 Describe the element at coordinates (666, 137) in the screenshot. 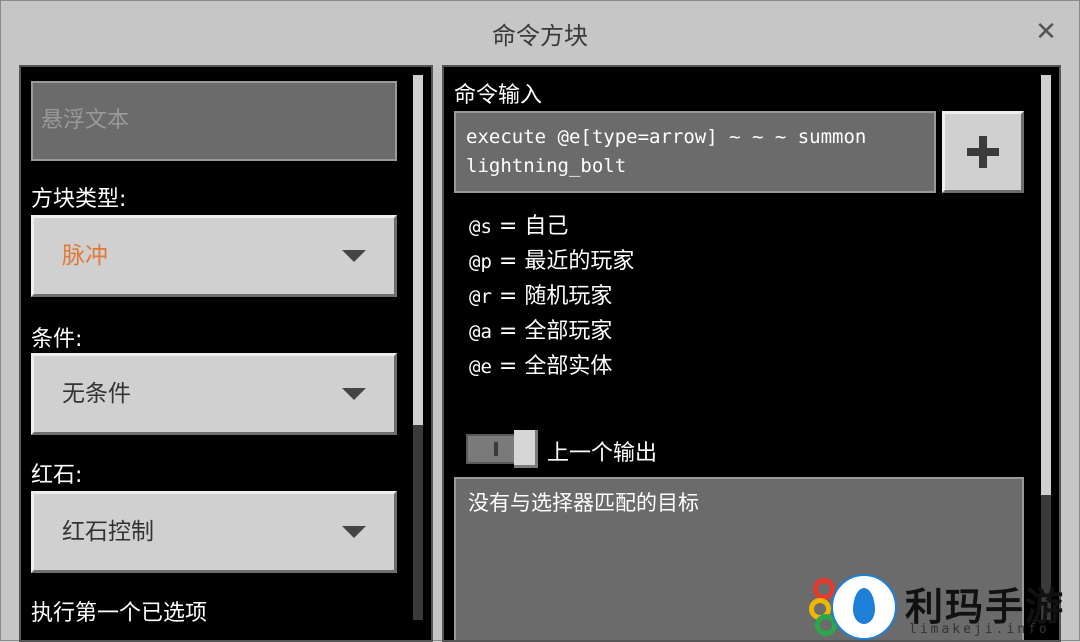

I see `command-line: execute @e[type=arrow] ~ ~ ~ summon` at that location.